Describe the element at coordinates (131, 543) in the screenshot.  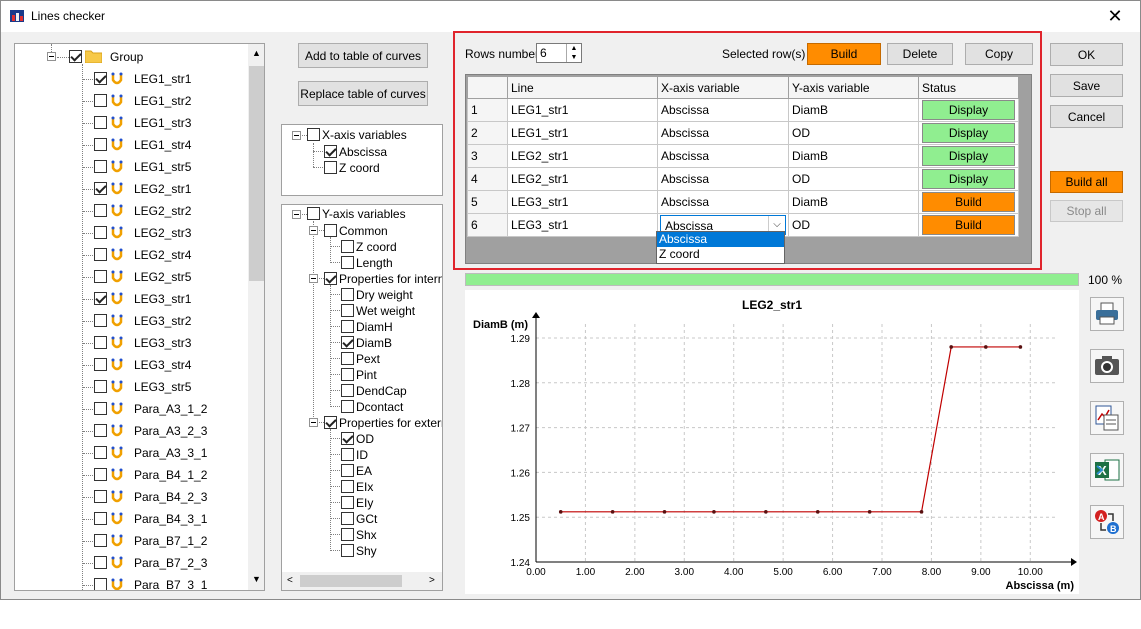
I see `tree-line-item: Para_B7_1_2` at that location.